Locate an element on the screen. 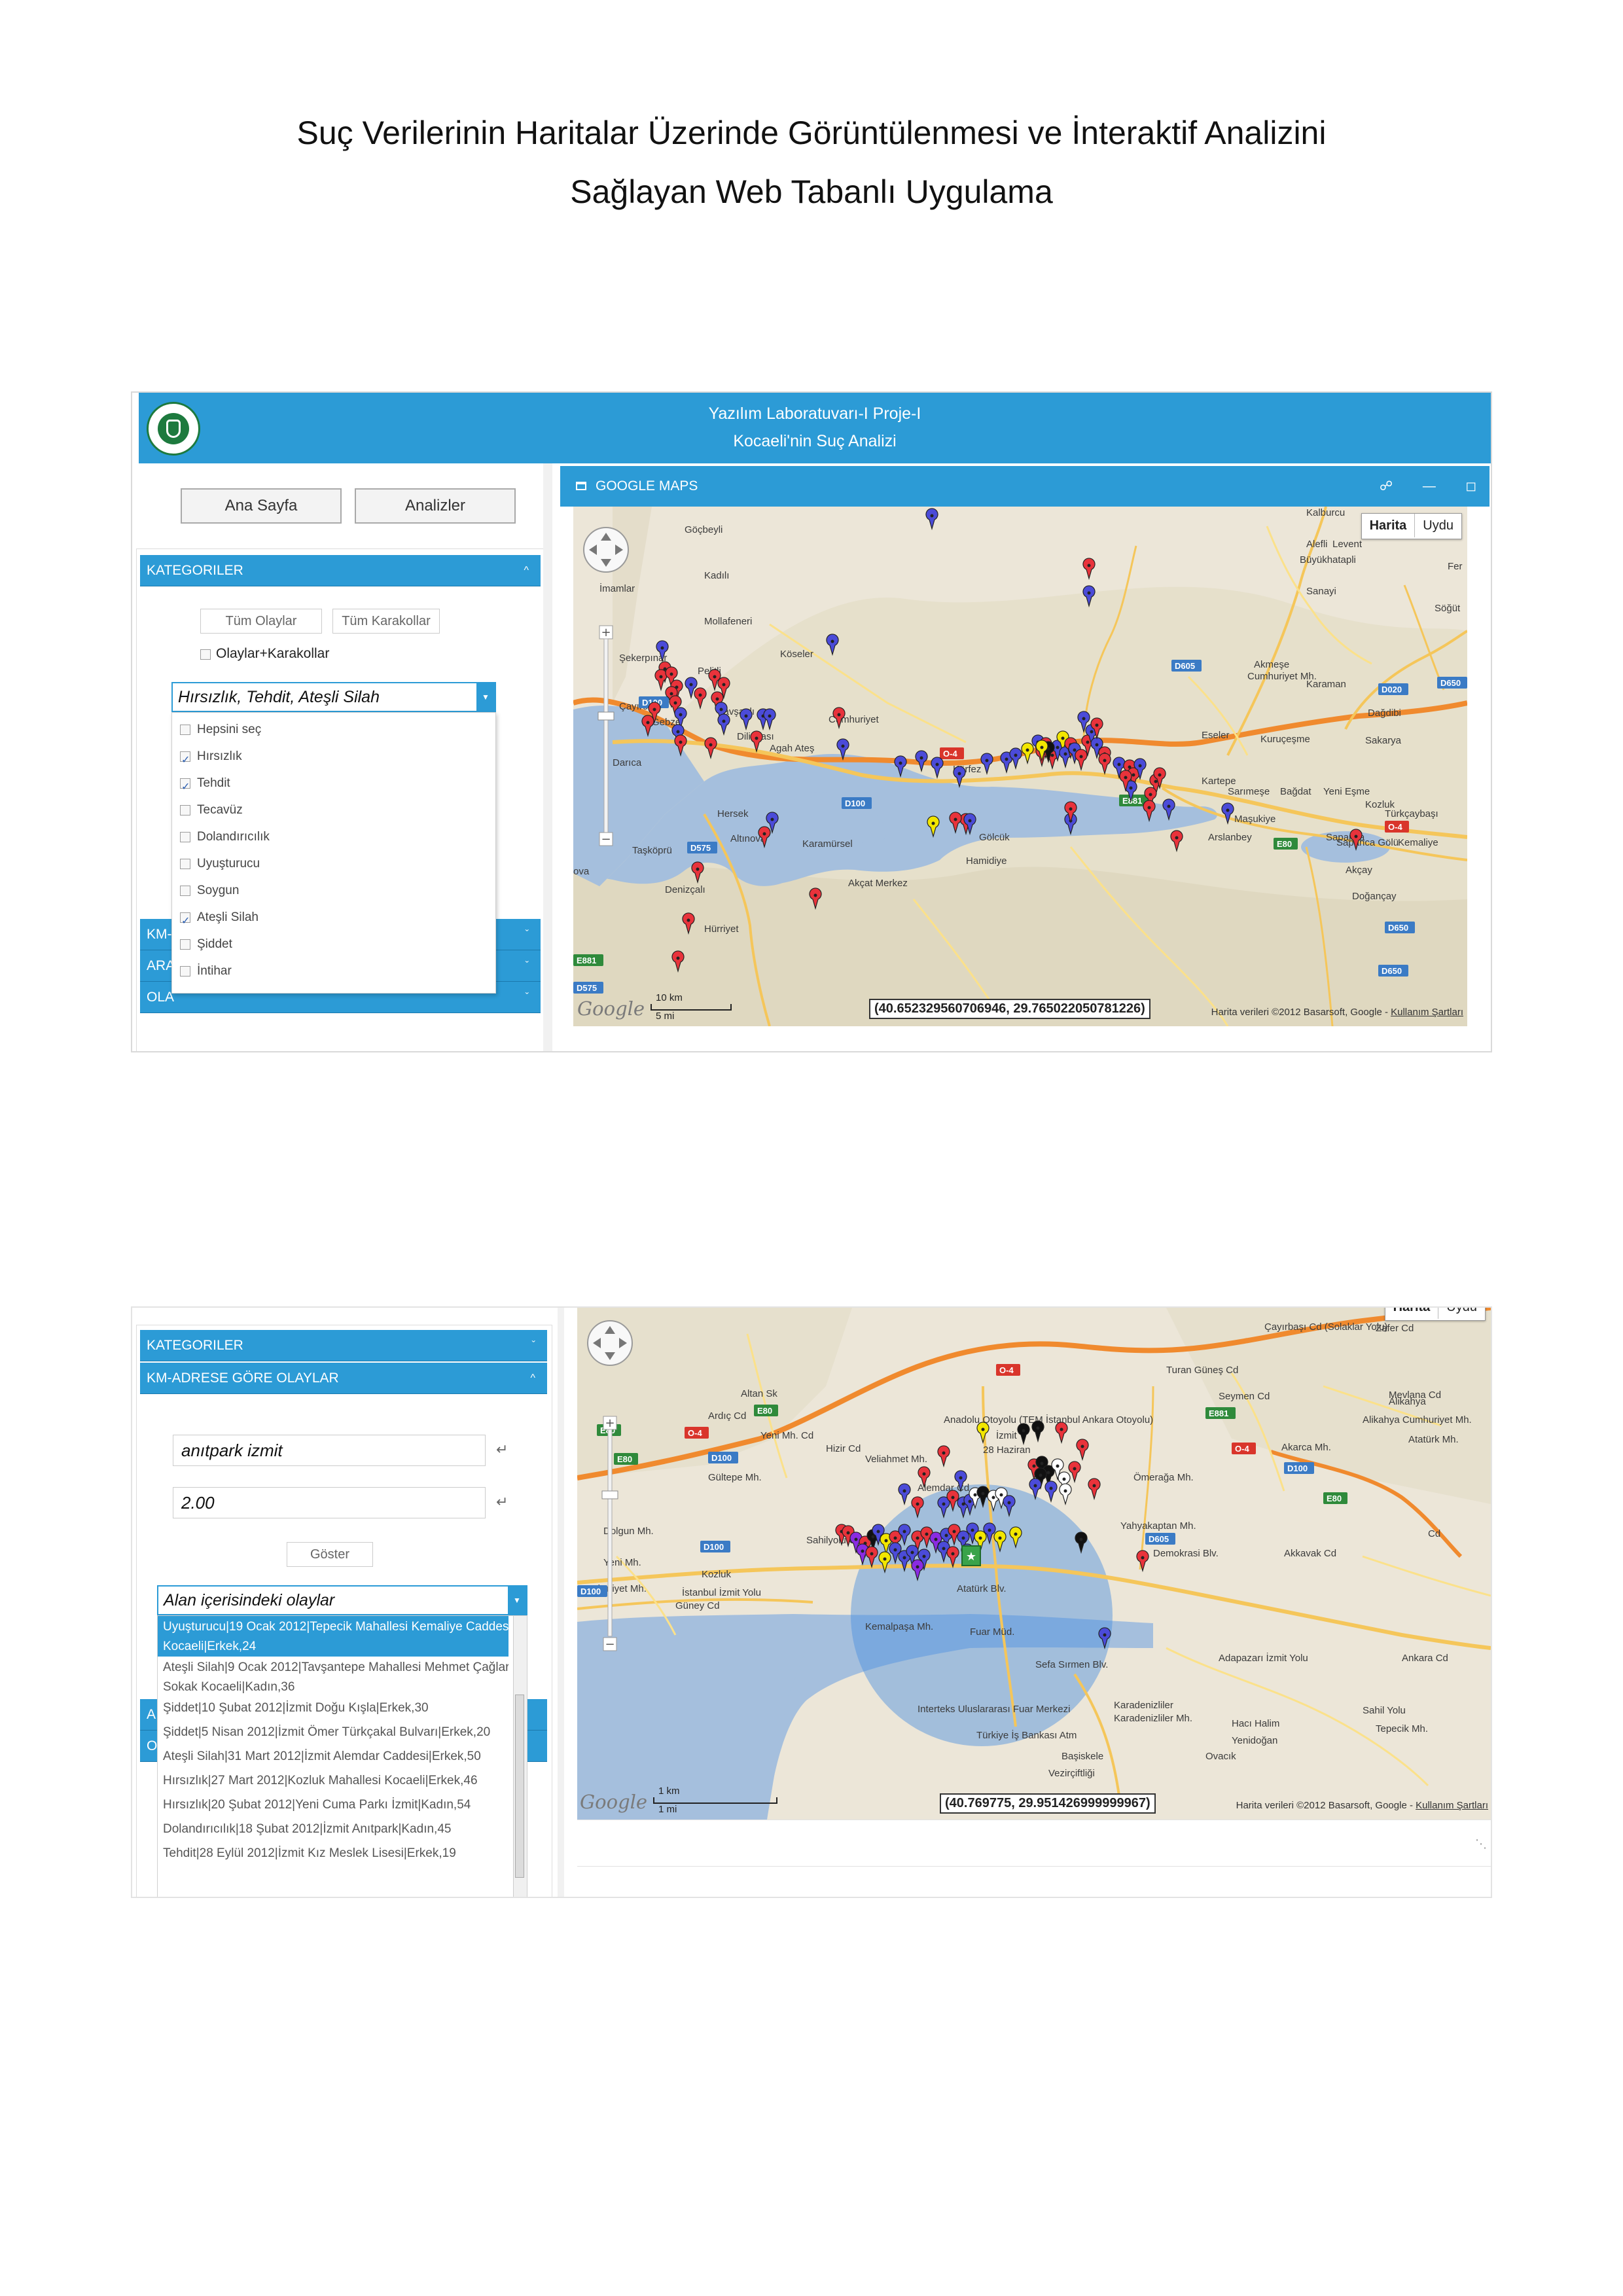  restore-icon: ☍ is located at coordinates (1387, 486).